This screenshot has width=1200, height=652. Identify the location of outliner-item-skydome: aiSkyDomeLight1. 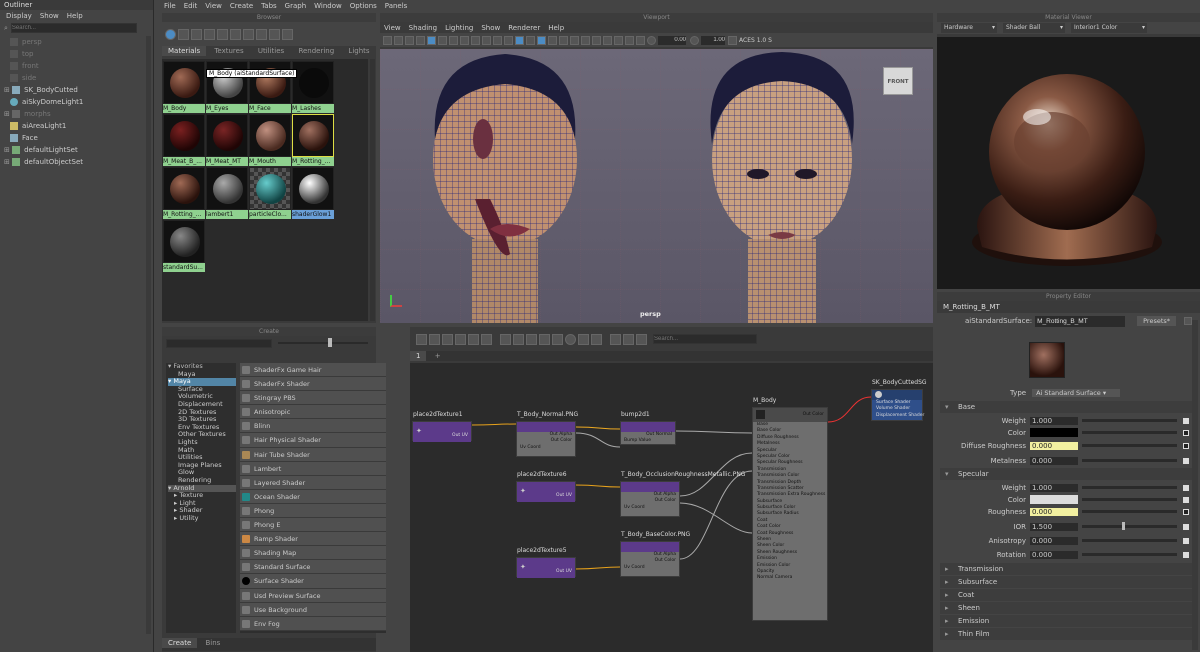
(76, 102).